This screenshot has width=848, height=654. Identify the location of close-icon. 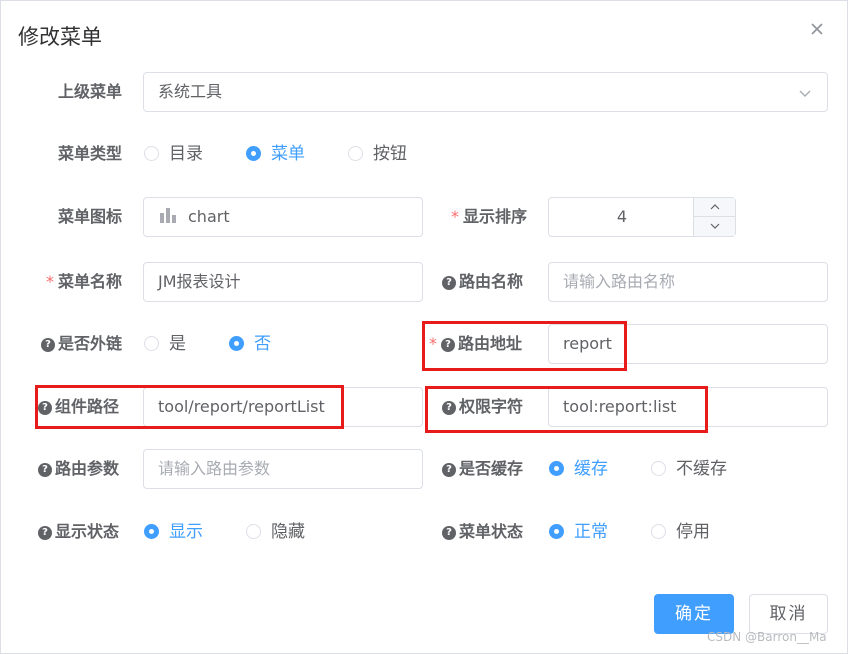
(817, 29).